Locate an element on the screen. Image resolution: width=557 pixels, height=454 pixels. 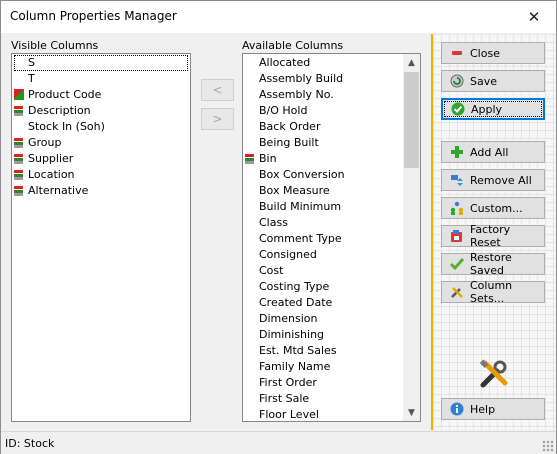
available-column-item-label: B/O Hold is located at coordinates (283, 110).